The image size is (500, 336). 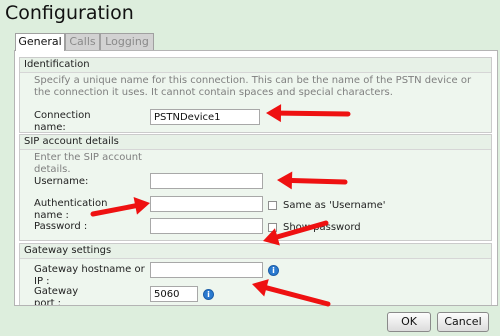 I want to click on same-as-username-checkbox, so click(x=272, y=205).